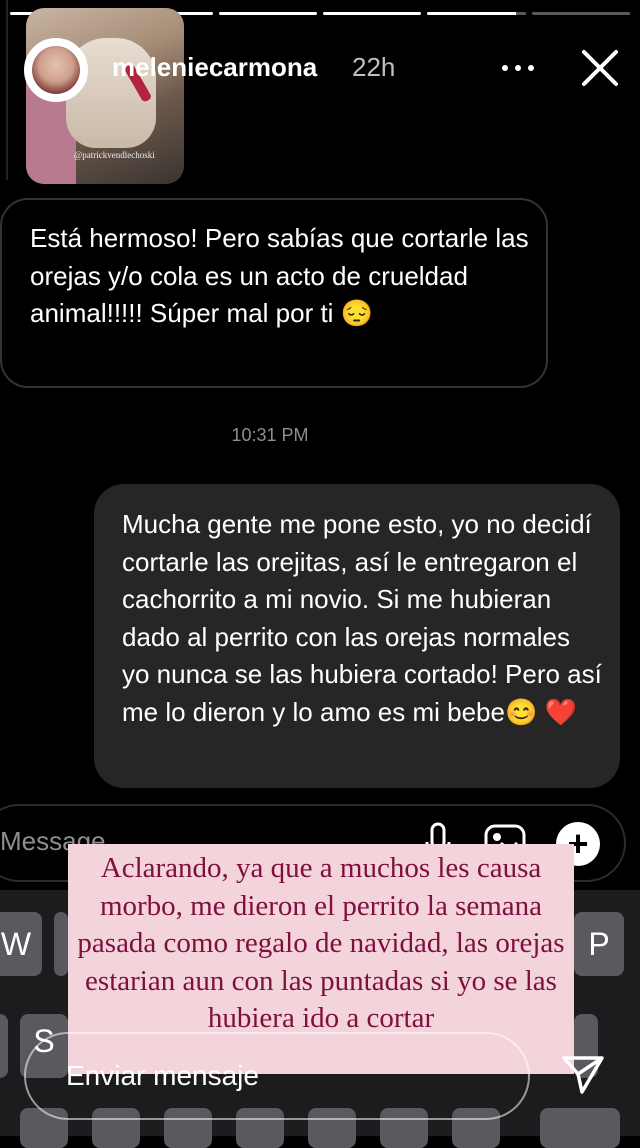 The height and width of the screenshot is (1148, 640). I want to click on key-w: W, so click(21, 944).